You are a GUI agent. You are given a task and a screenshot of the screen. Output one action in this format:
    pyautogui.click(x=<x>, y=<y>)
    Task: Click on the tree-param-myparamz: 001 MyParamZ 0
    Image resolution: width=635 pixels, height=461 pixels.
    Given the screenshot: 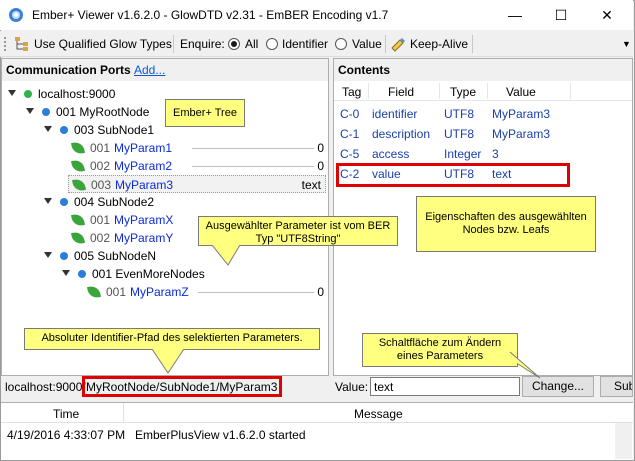 What is the action you would take?
    pyautogui.click(x=206, y=292)
    